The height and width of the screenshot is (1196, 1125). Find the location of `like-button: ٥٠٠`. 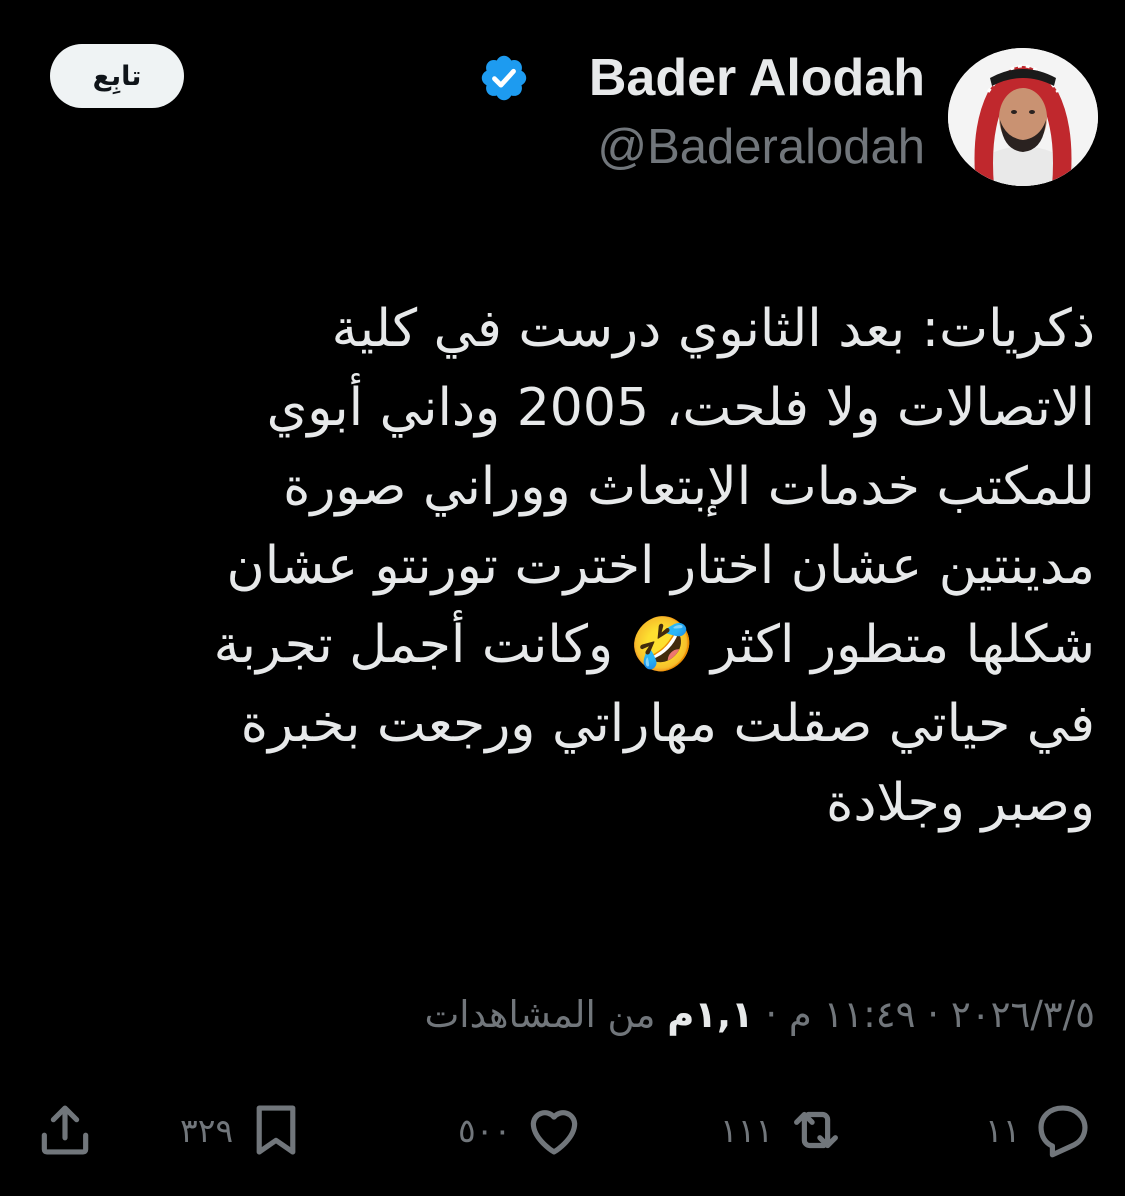

like-button: ٥٠٠ is located at coordinates (521, 1130).